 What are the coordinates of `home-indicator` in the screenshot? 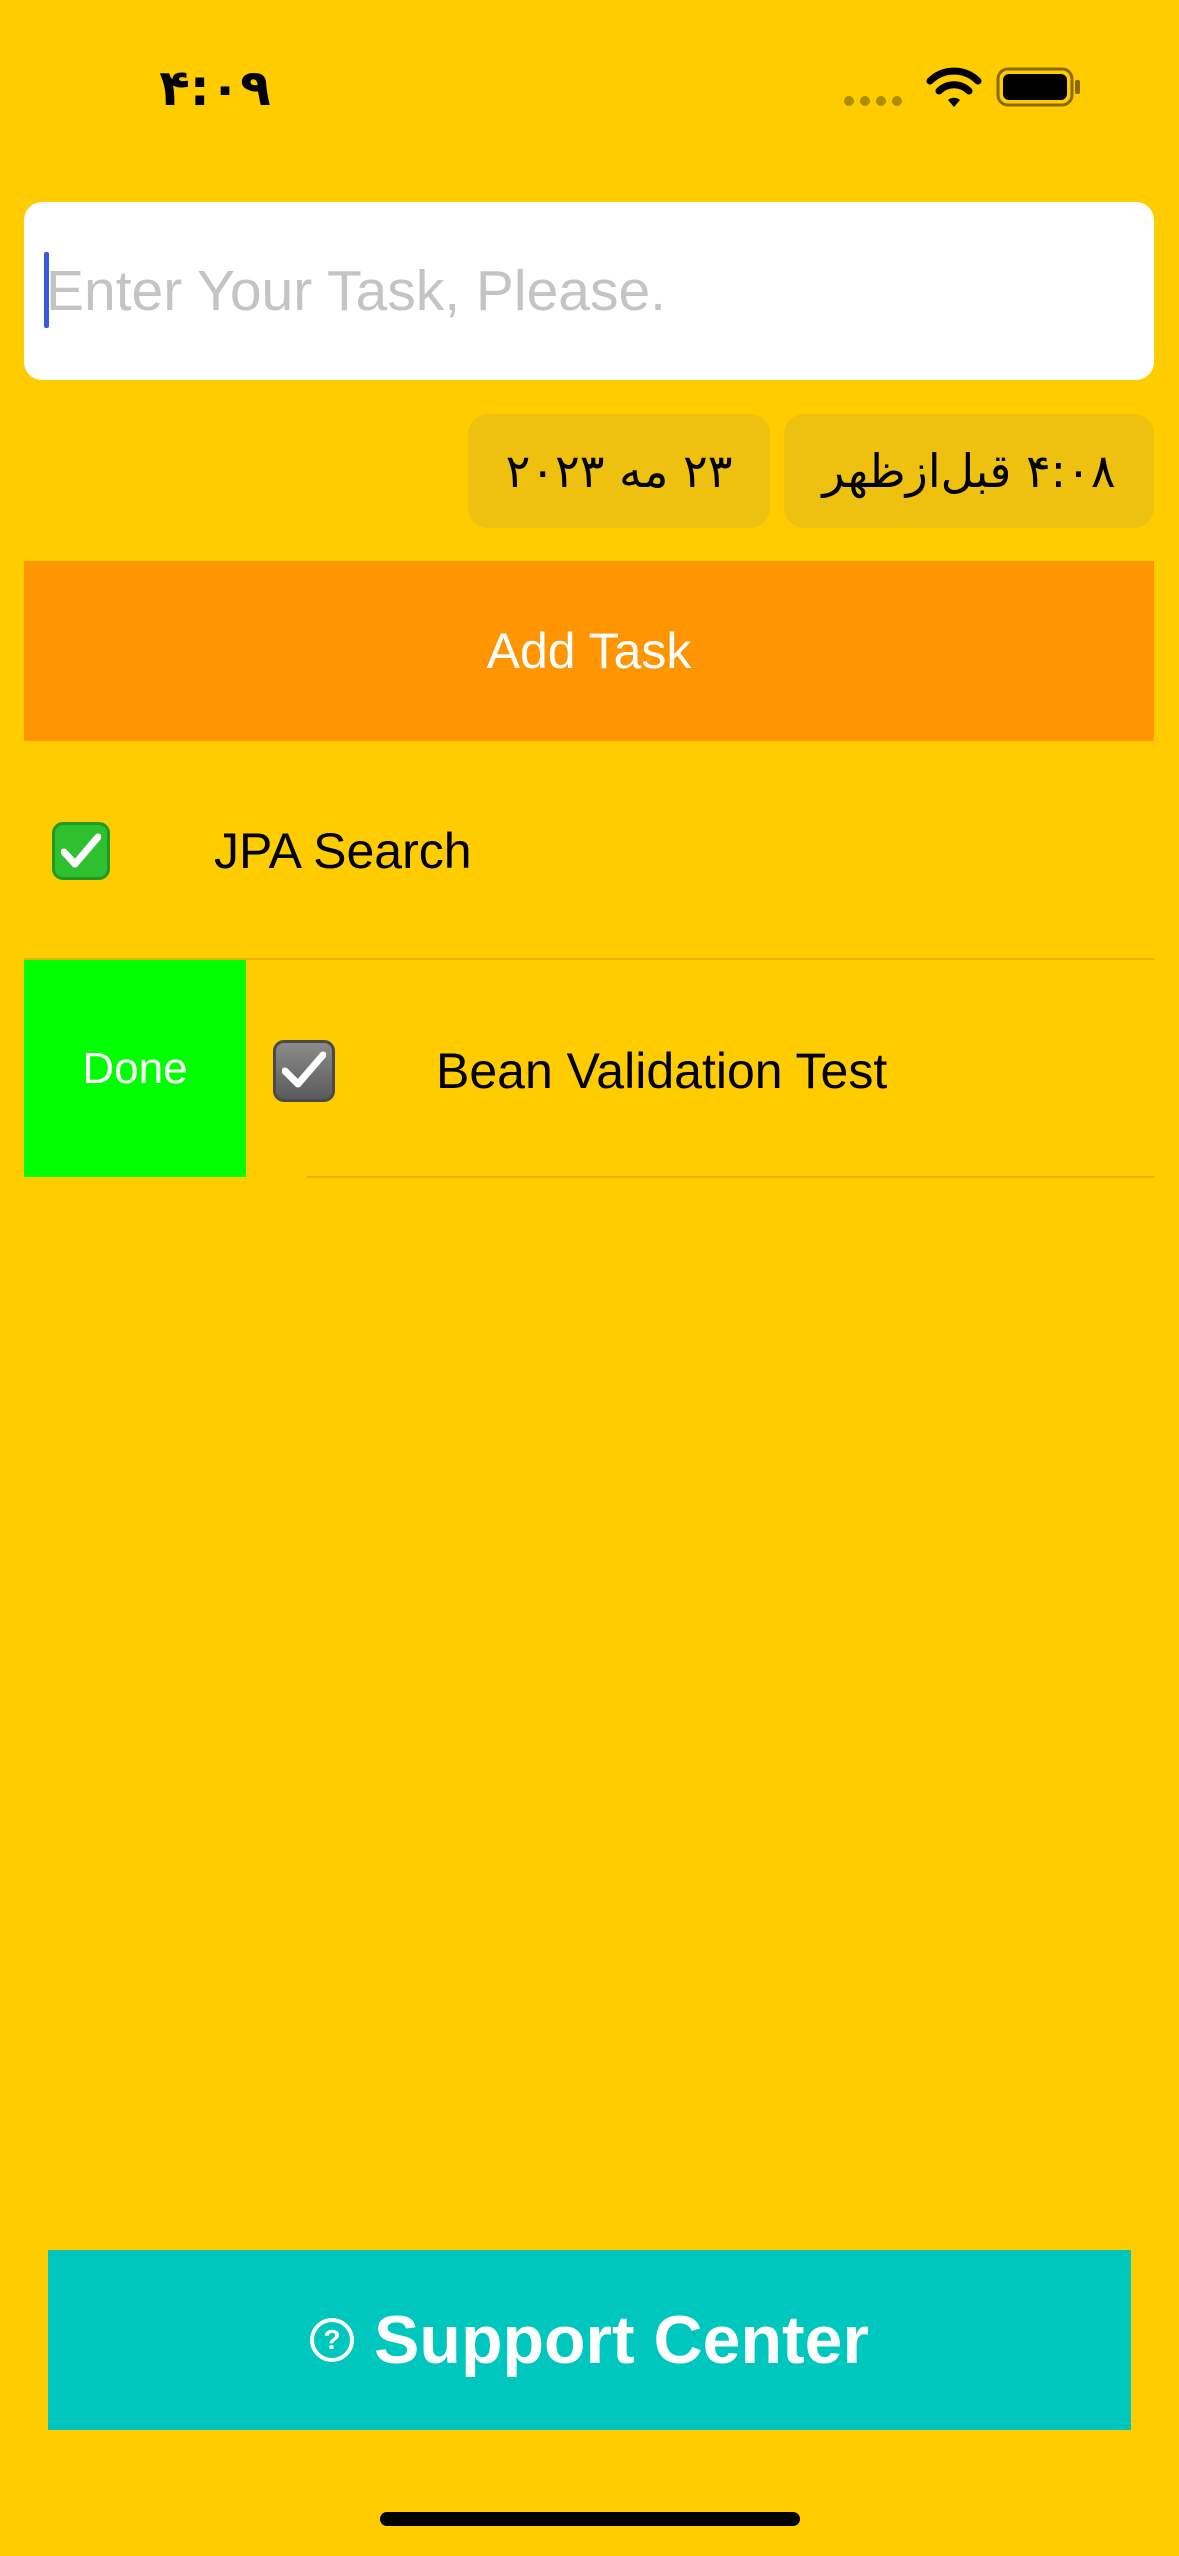 It's located at (590, 2519).